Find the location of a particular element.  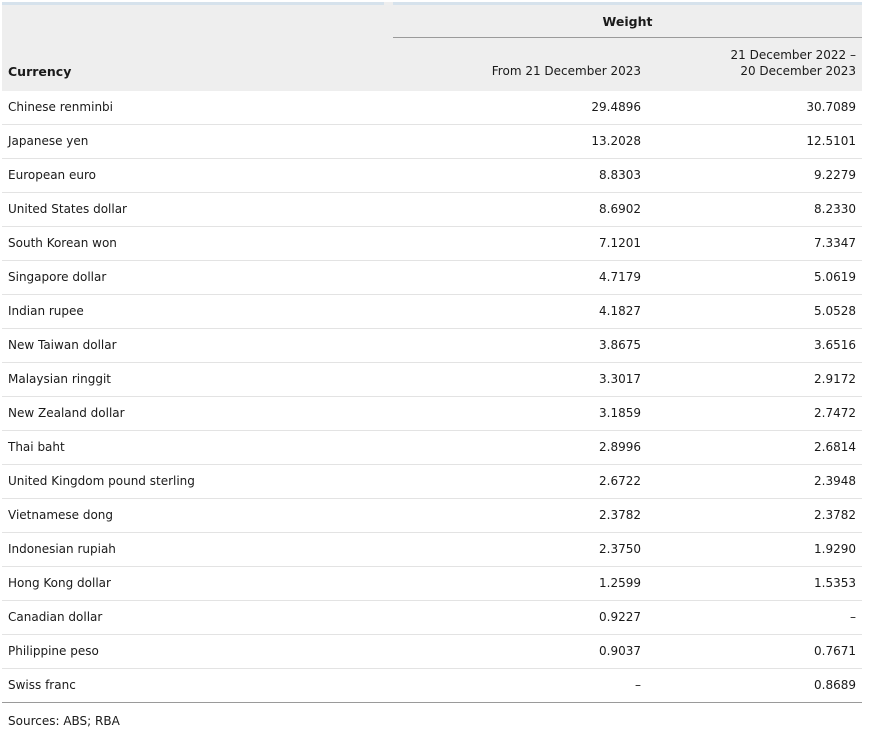

table-row: Indian rupee 4.1827 5.0528 is located at coordinates (432, 312).